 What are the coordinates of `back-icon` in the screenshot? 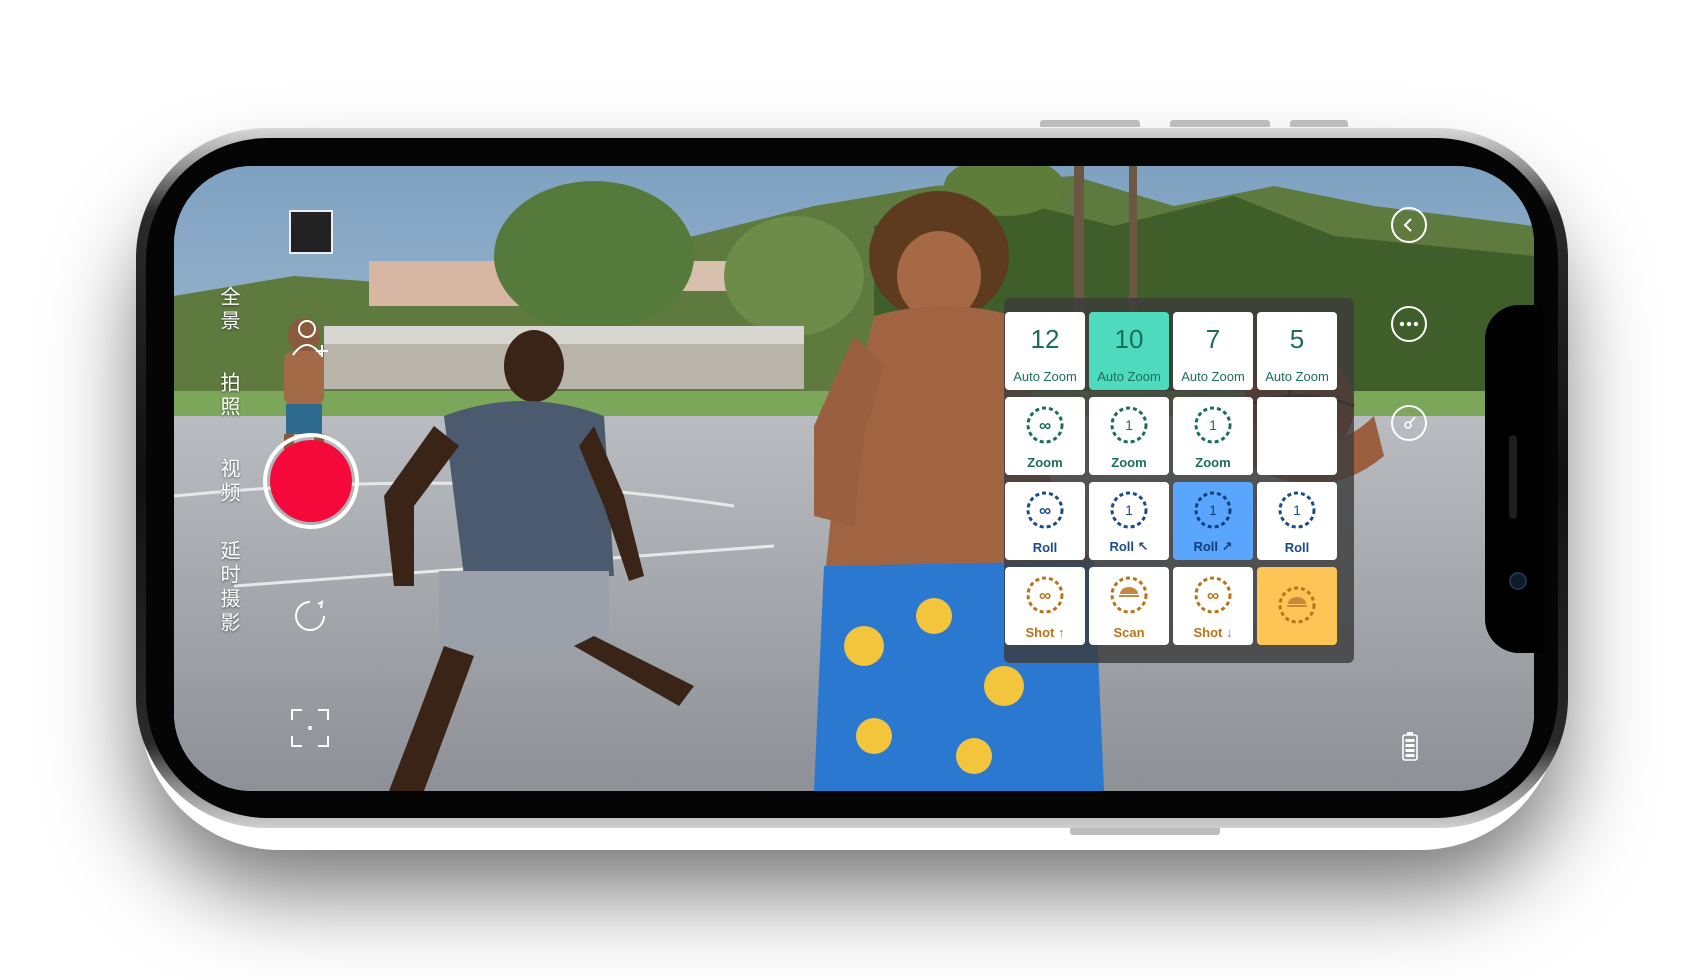 It's located at (1407, 225).